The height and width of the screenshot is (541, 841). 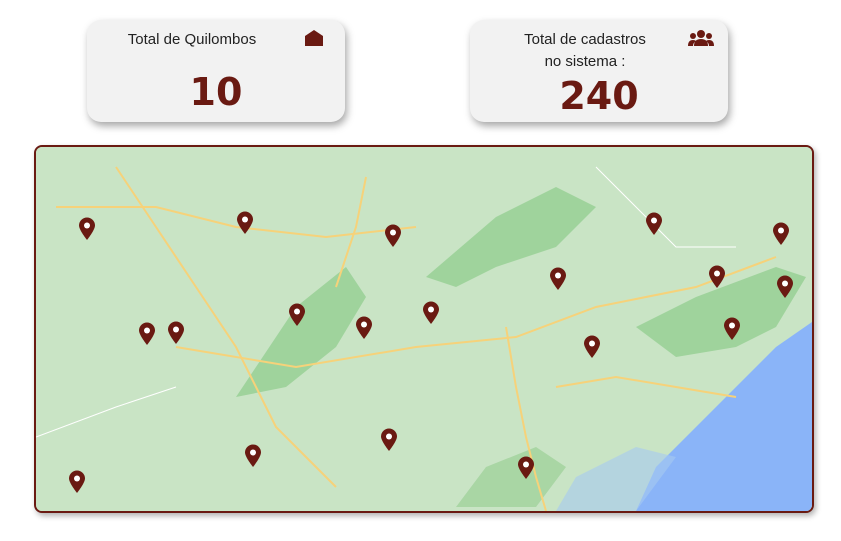 I want to click on quilombos-total-card: Total de Quilombos 10, so click(x=216, y=71).